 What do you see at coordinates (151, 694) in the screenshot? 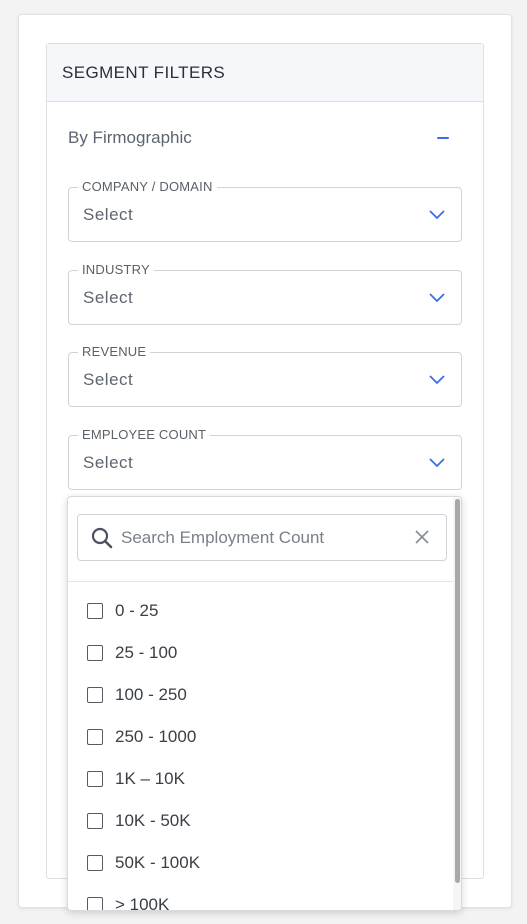
I see `option-label: 100 - 250` at bounding box center [151, 694].